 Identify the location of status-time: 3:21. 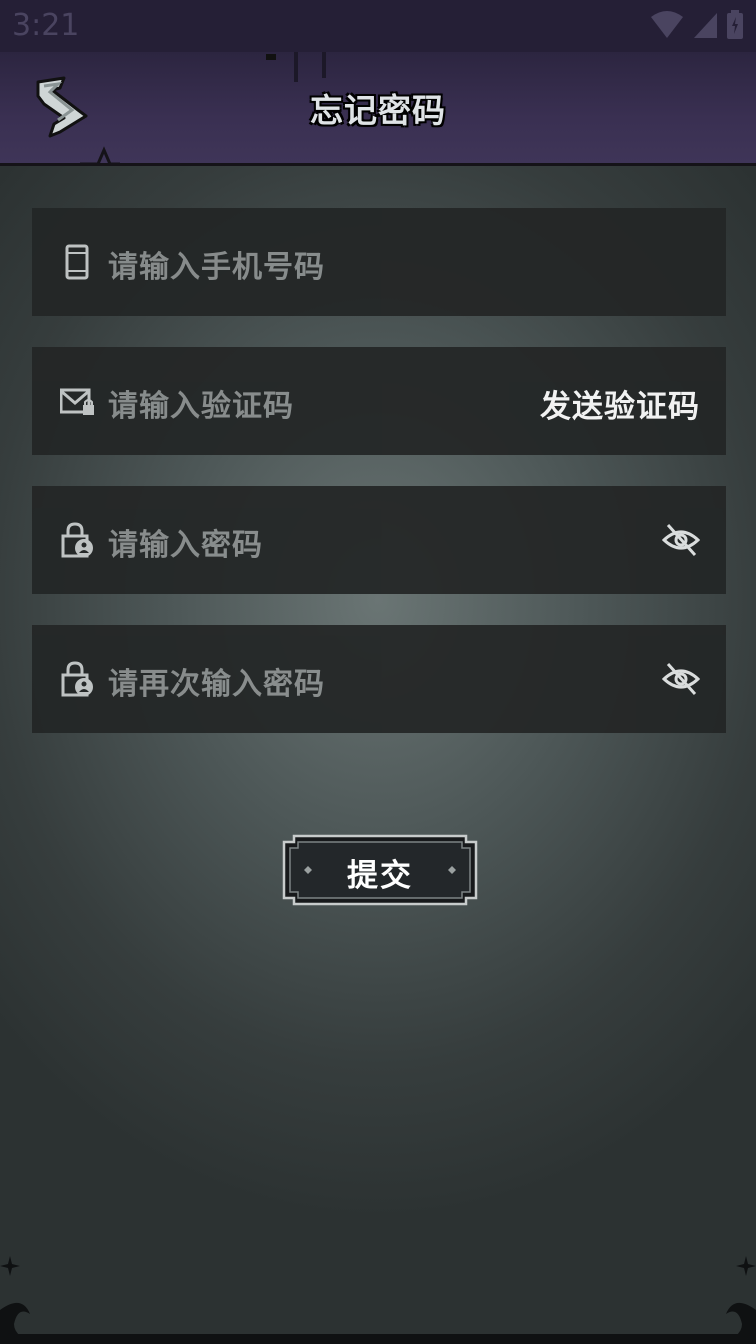
(46, 25).